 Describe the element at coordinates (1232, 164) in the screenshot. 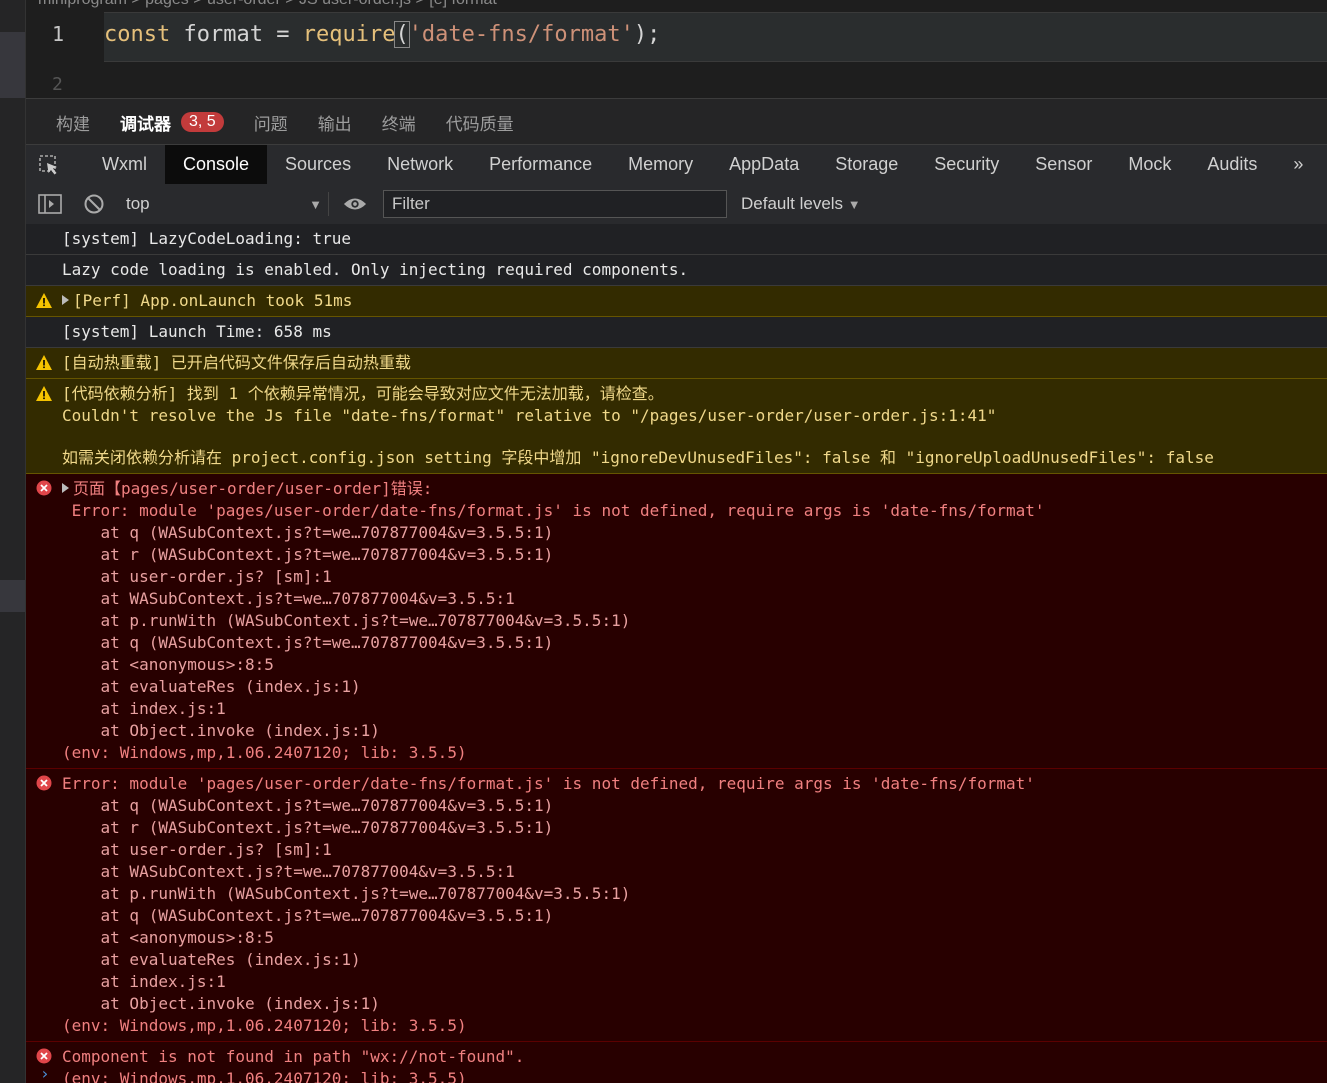

I see `devtools-tab-audits: Audits` at that location.